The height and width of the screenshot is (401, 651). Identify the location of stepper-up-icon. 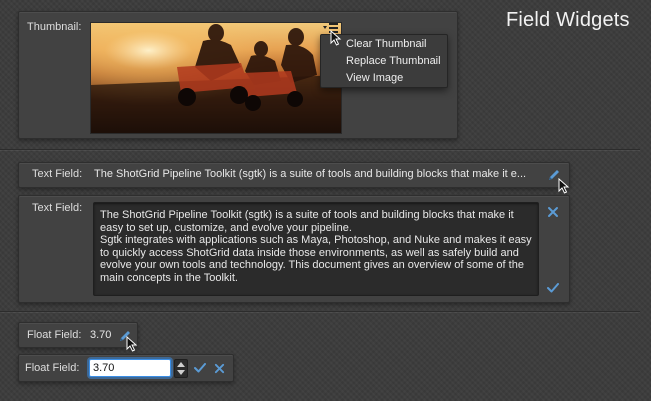
(181, 364).